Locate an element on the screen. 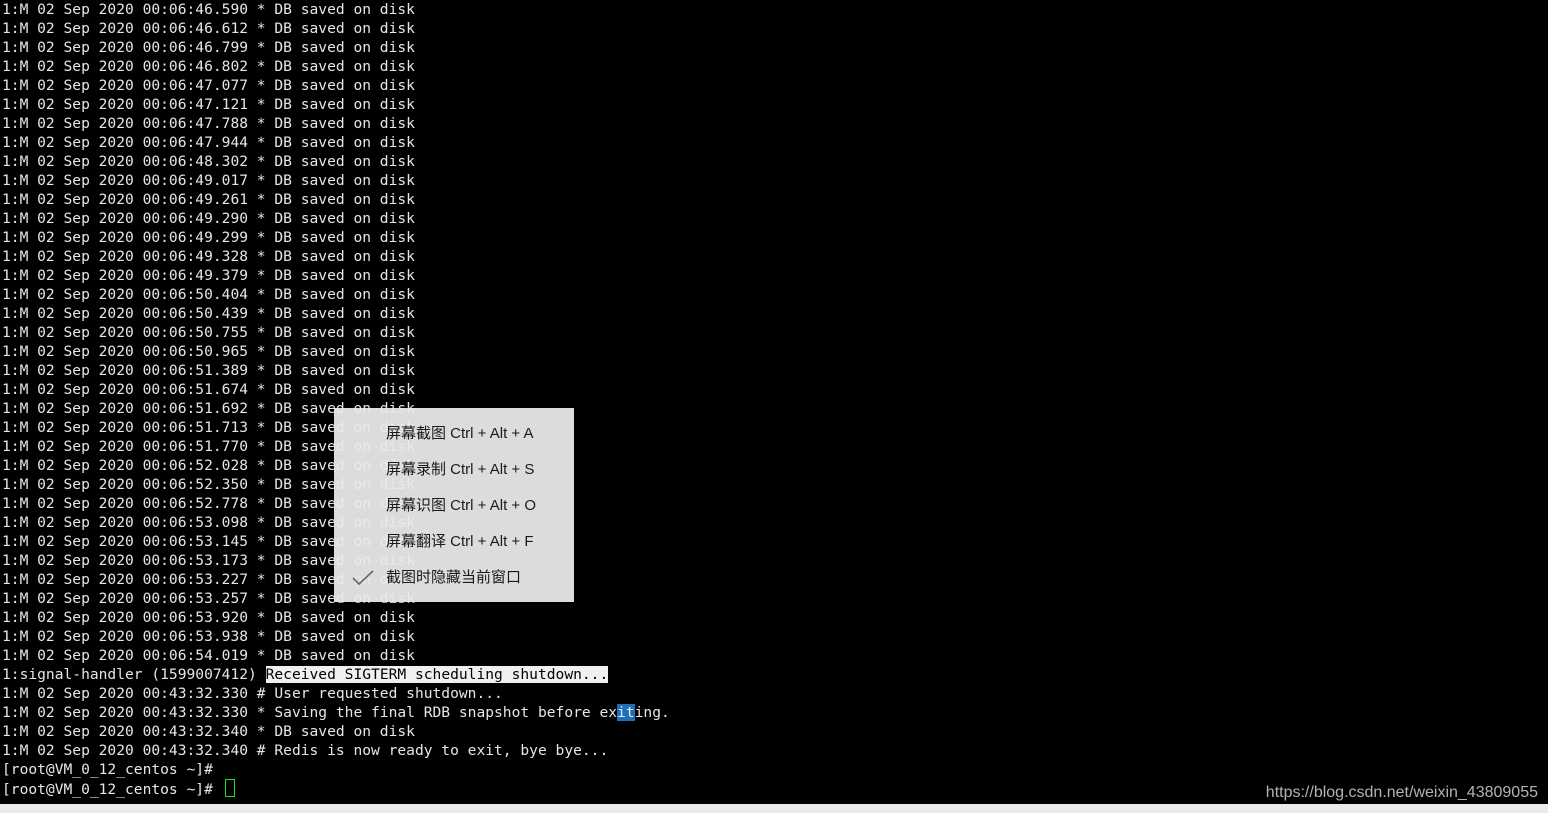  saving-text-after: ing. is located at coordinates (652, 712).